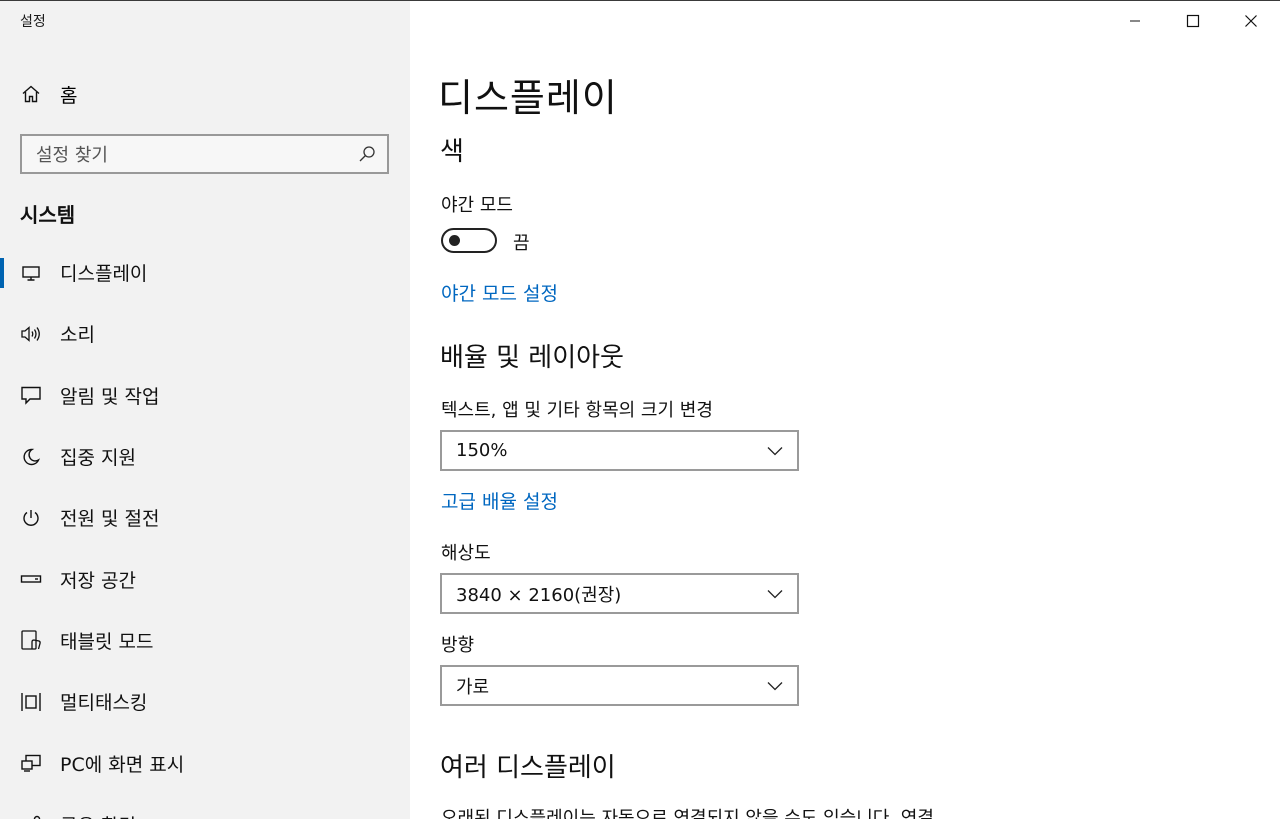 This screenshot has width=1280, height=819. I want to click on search-icon, so click(367, 154).